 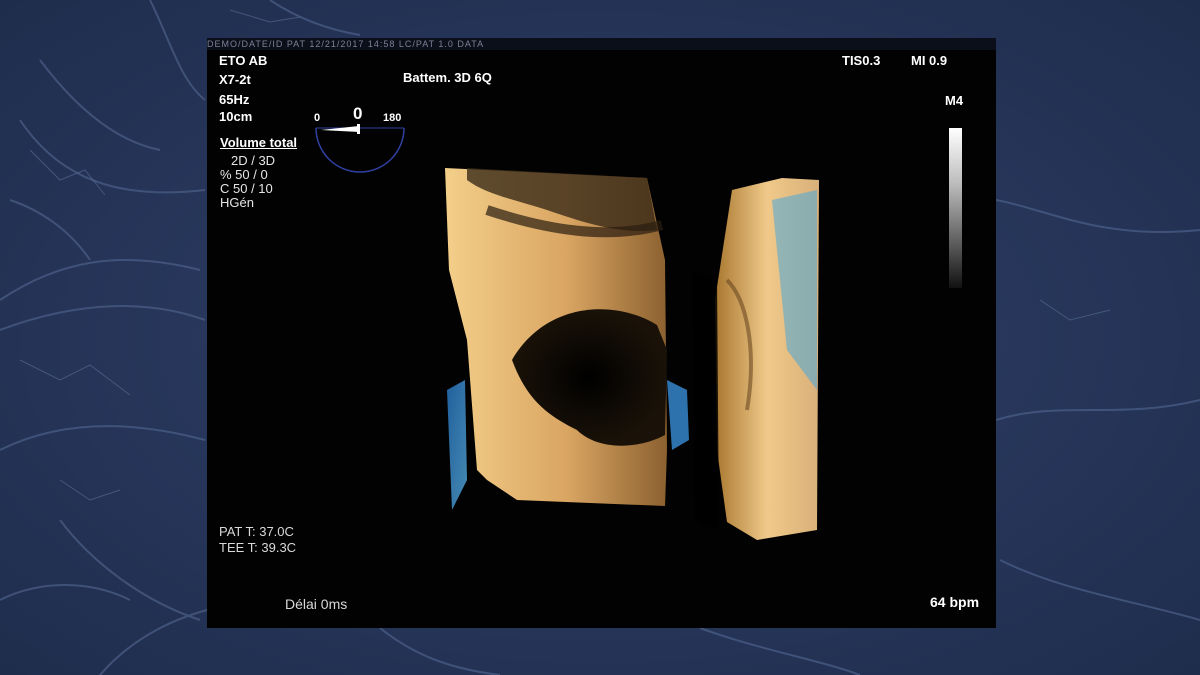 I want to click on volume-title: Volume total, so click(x=259, y=142).